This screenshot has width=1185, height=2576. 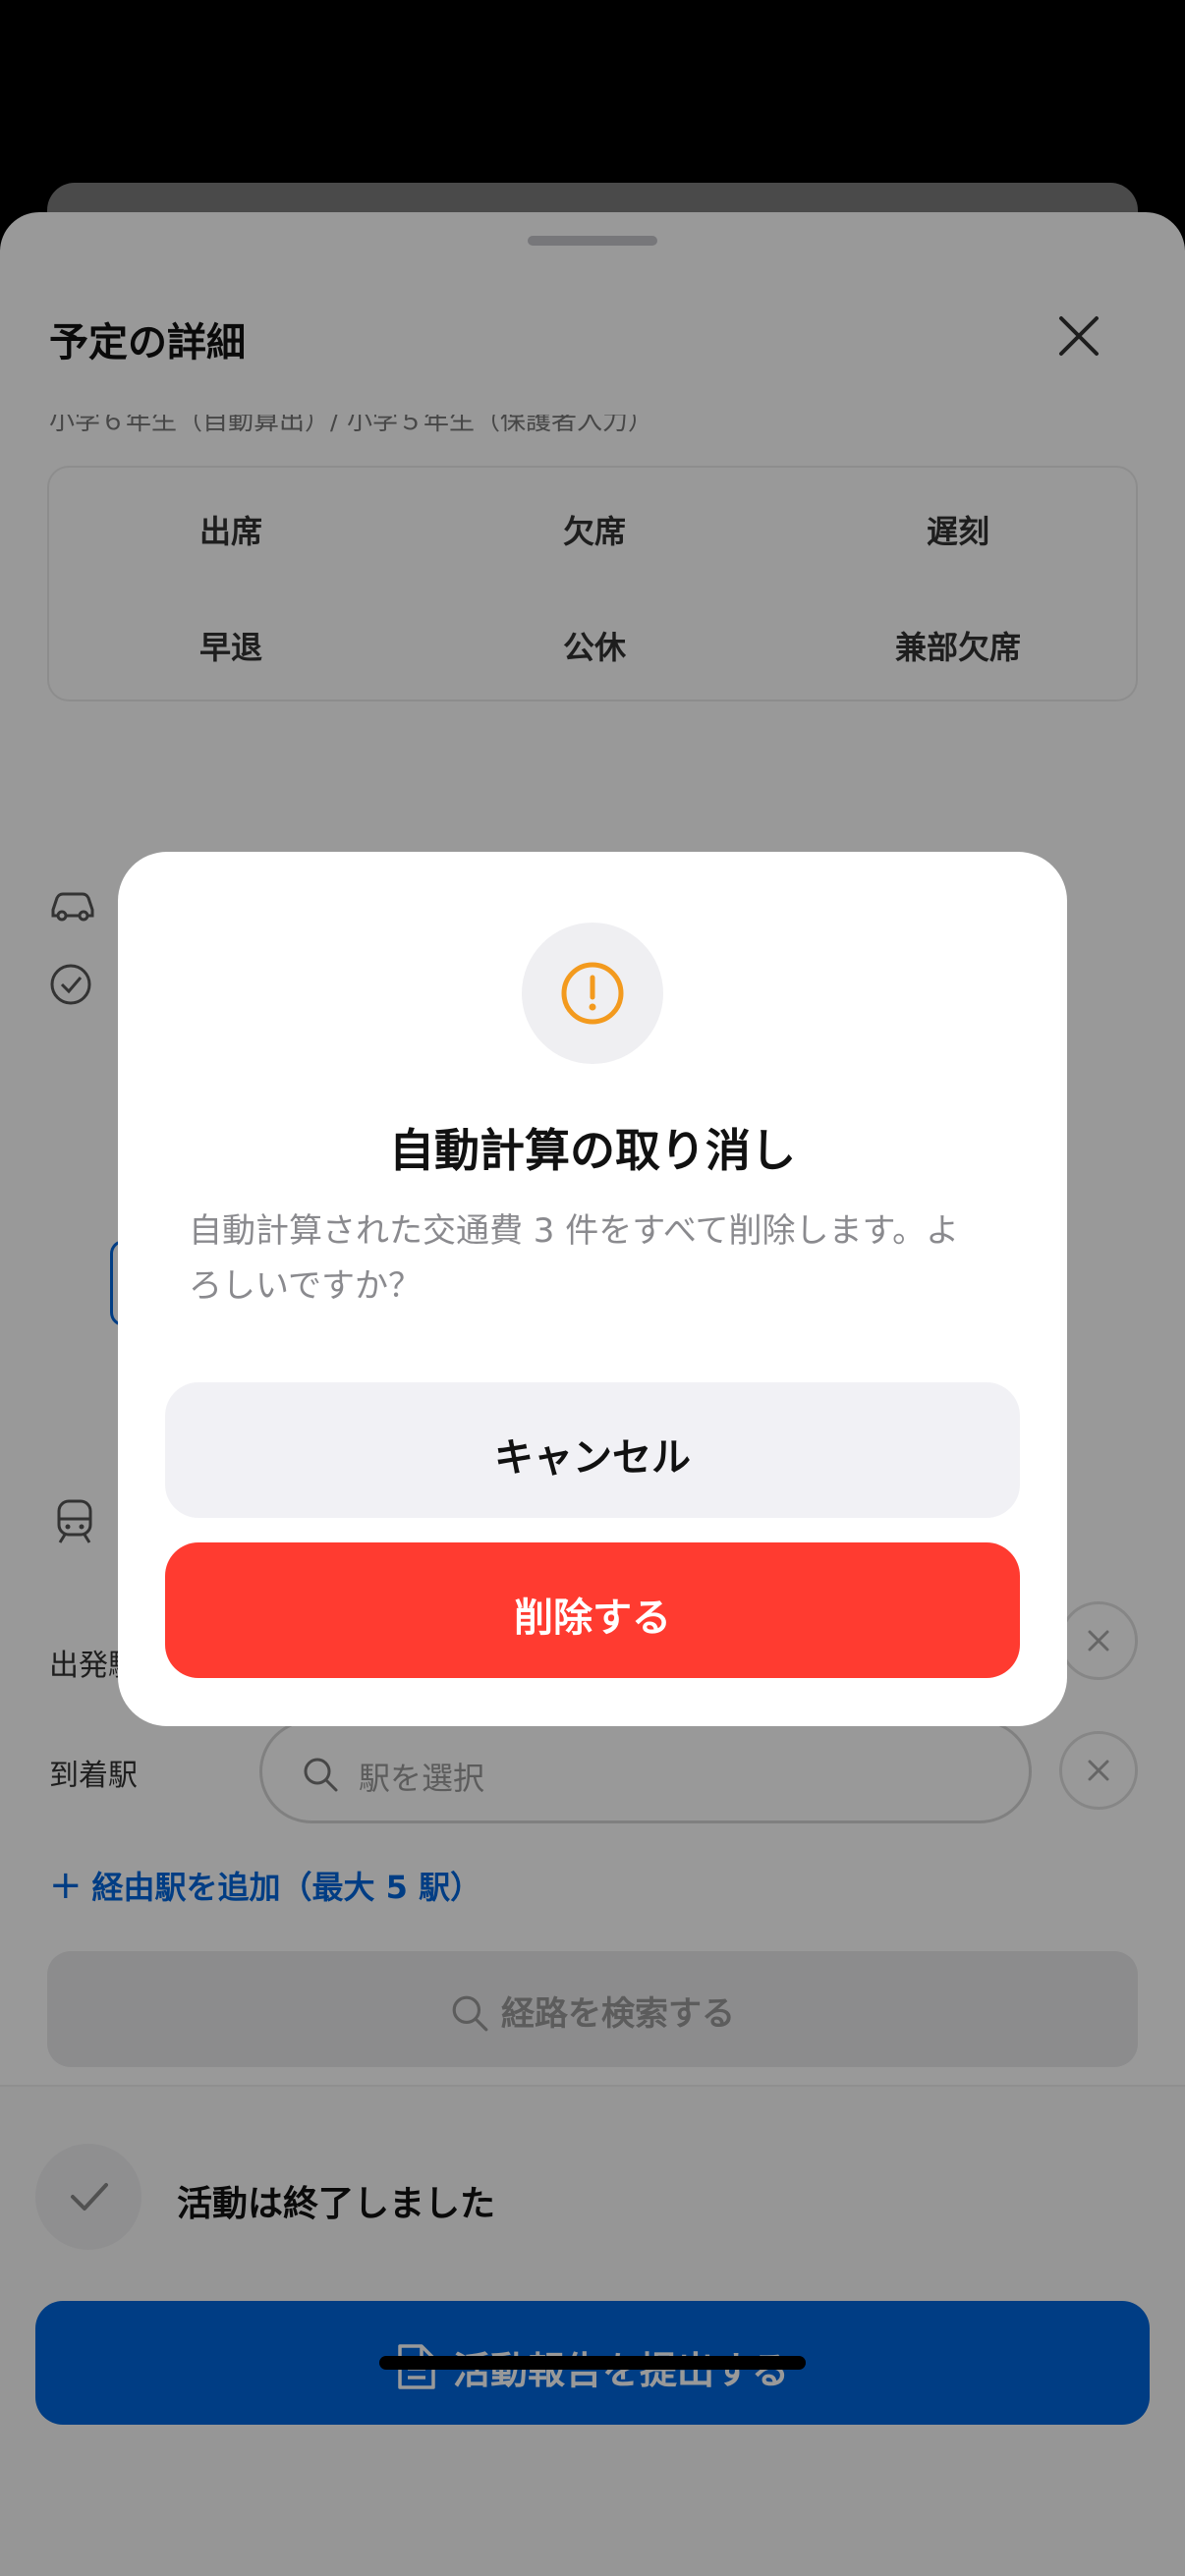 I want to click on cancel-button: キャンセル, so click(x=592, y=1450).